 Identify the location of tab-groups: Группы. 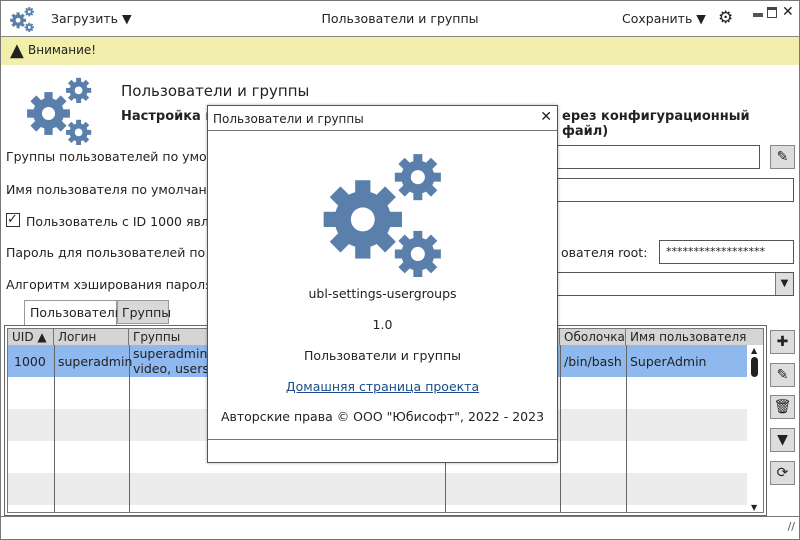
(144, 312).